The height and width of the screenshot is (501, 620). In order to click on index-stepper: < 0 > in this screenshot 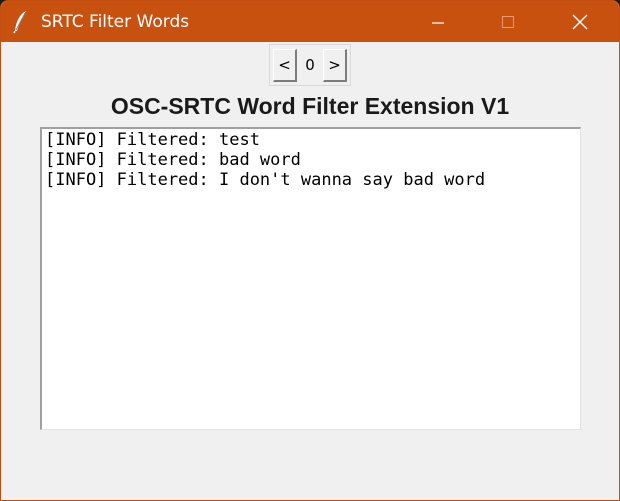, I will do `click(310, 65)`.